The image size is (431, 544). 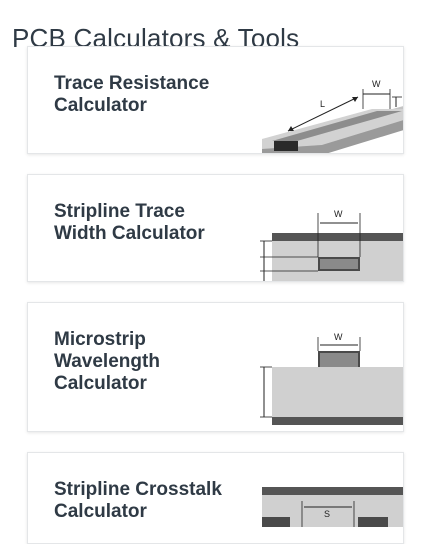 What do you see at coordinates (119, 211) in the screenshot?
I see `card-title-line: Stripline Trace` at bounding box center [119, 211].